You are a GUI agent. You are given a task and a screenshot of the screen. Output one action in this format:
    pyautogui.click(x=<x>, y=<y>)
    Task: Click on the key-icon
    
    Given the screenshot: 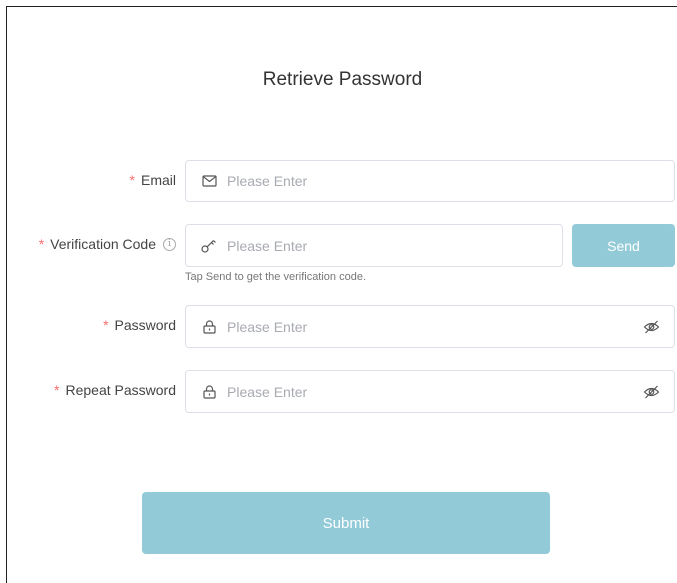 What is the action you would take?
    pyautogui.click(x=209, y=246)
    